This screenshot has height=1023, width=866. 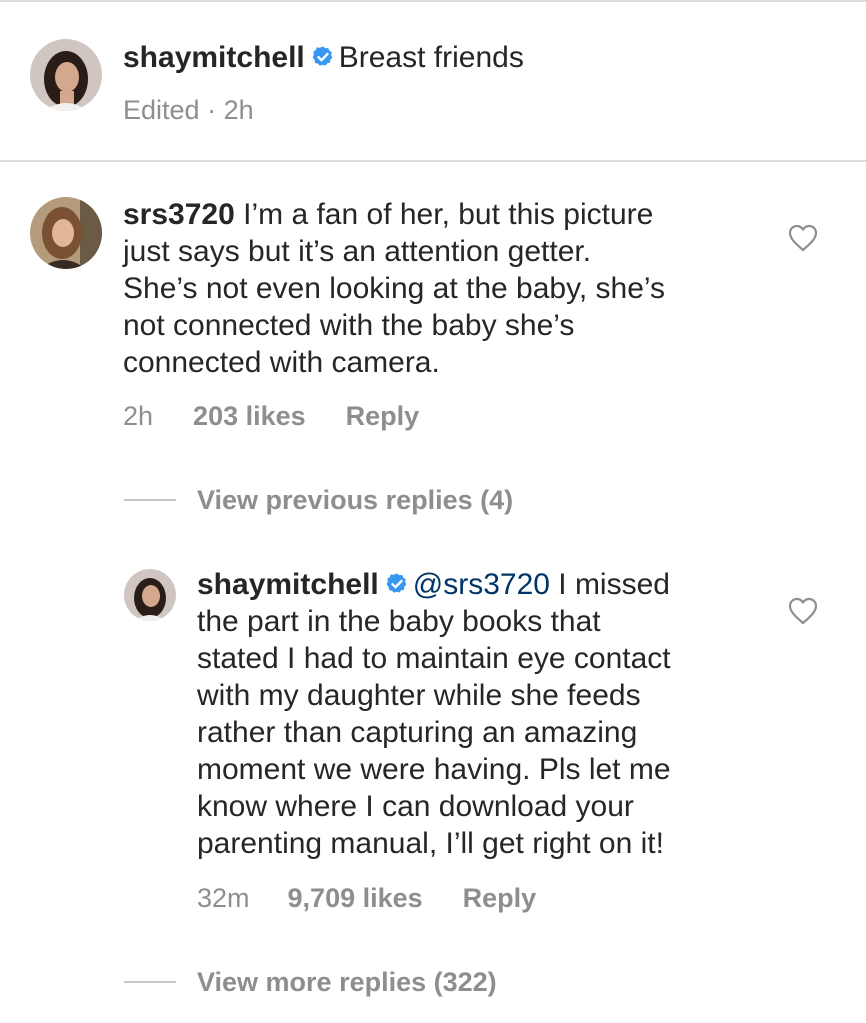 What do you see at coordinates (161, 110) in the screenshot?
I see `edited-label: Edited` at bounding box center [161, 110].